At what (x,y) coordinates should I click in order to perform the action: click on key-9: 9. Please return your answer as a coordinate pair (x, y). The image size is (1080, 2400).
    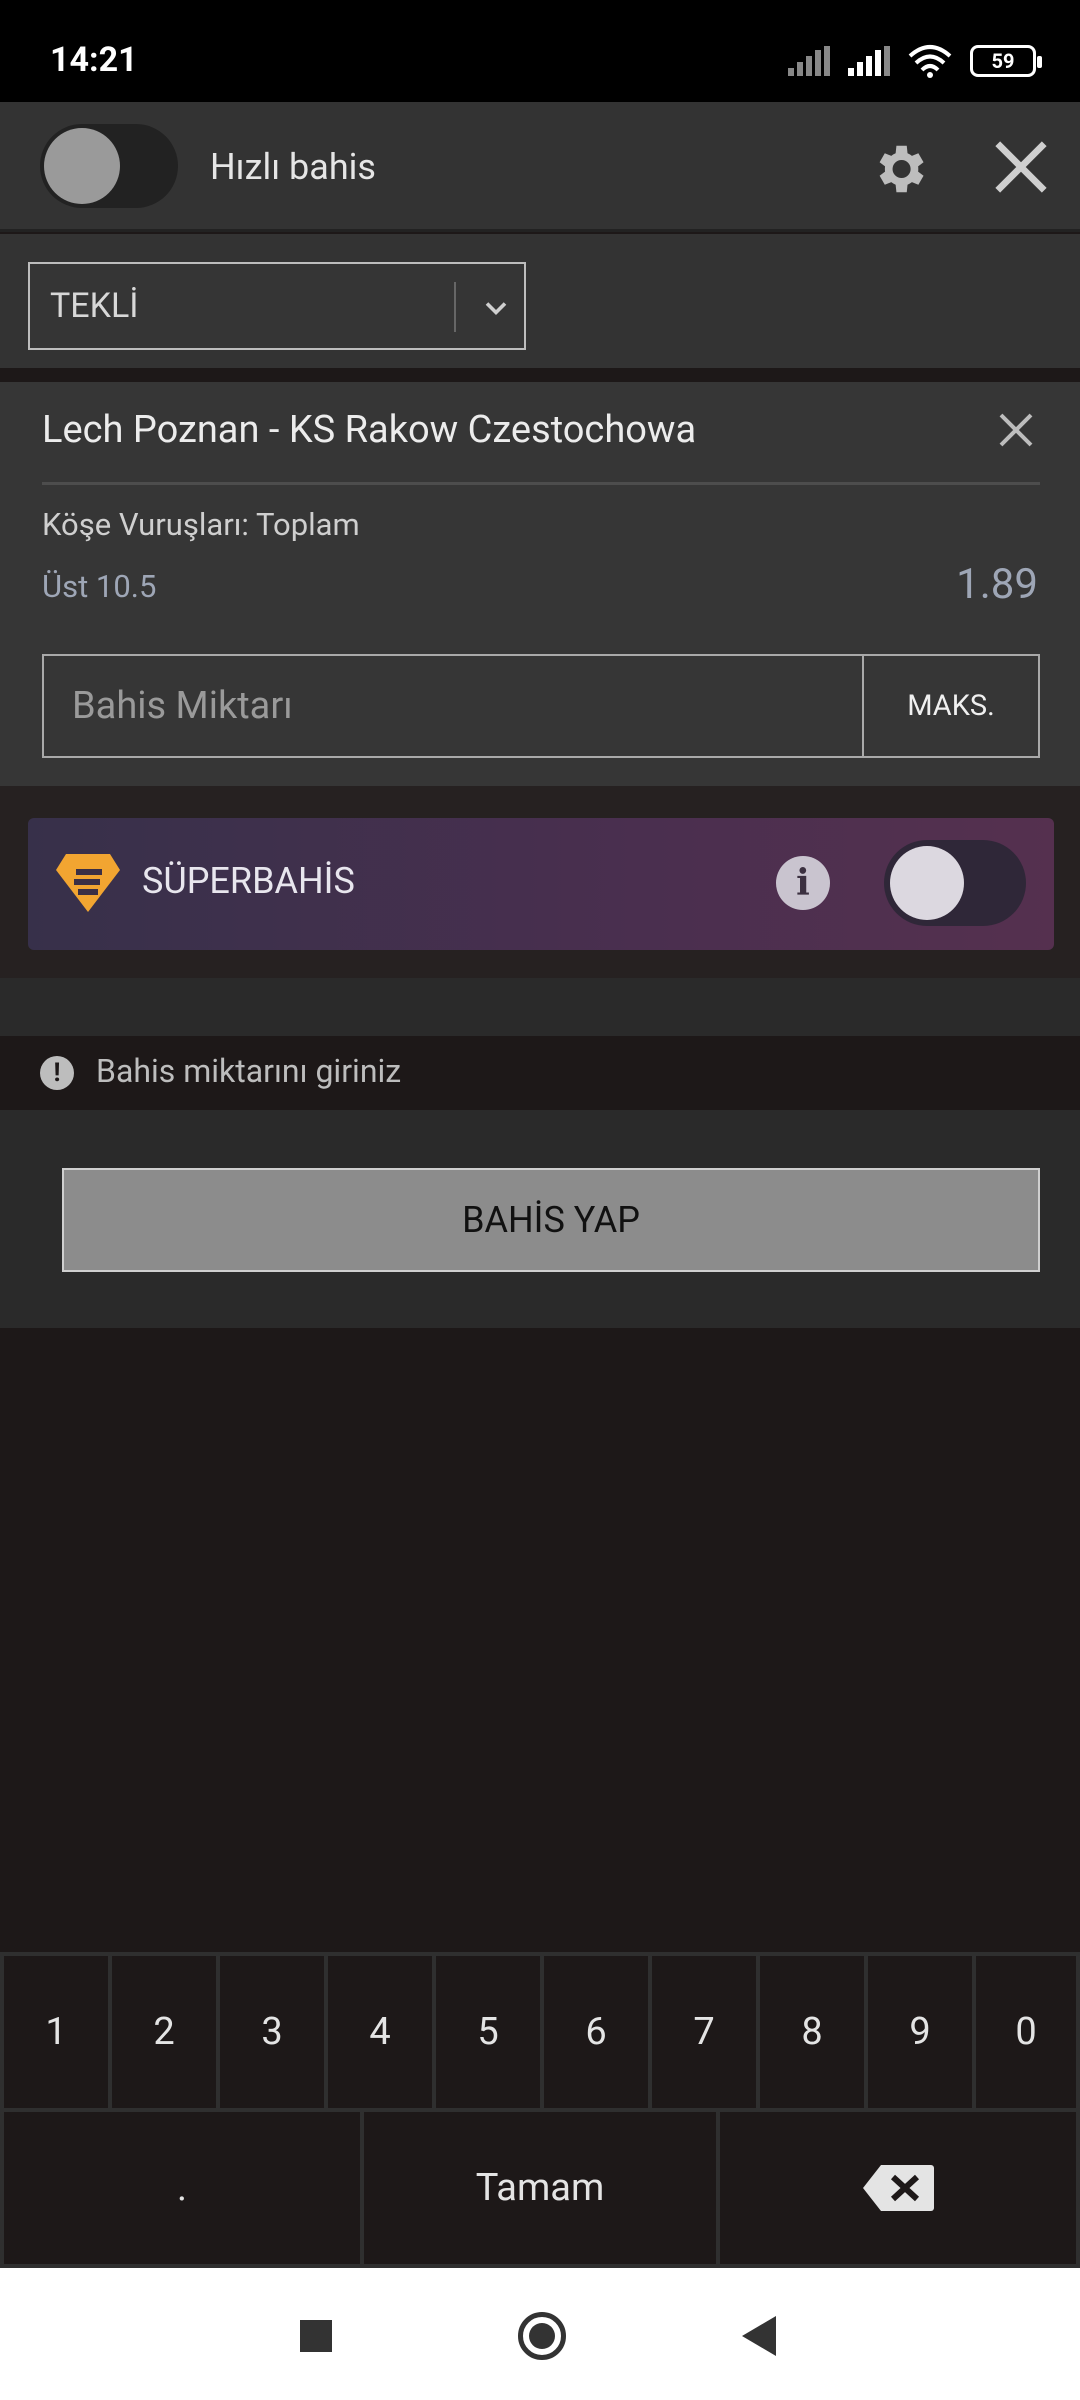
    Looking at the image, I should click on (920, 2032).